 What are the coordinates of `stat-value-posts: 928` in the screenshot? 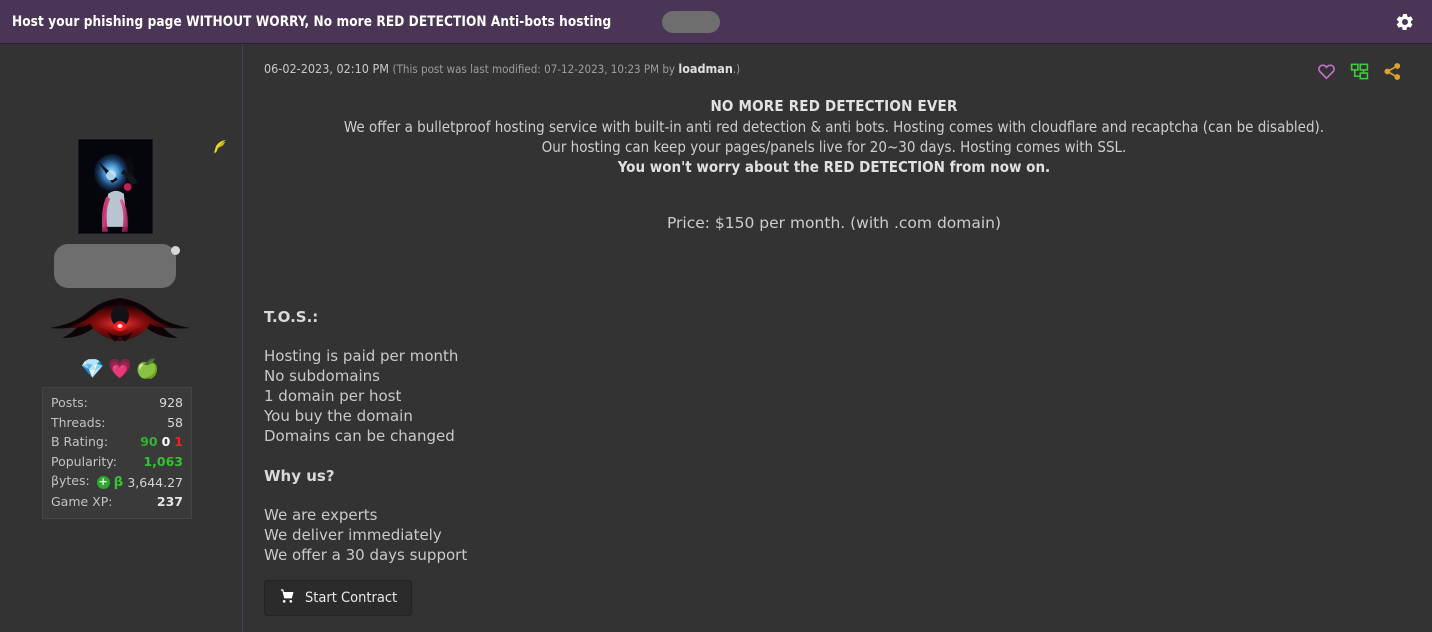 It's located at (171, 402).